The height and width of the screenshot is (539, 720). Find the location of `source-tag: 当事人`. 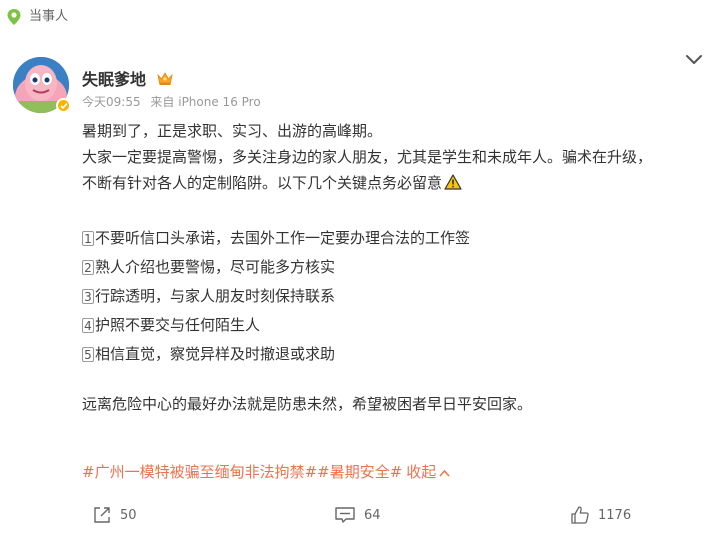

source-tag: 当事人 is located at coordinates (37, 17).